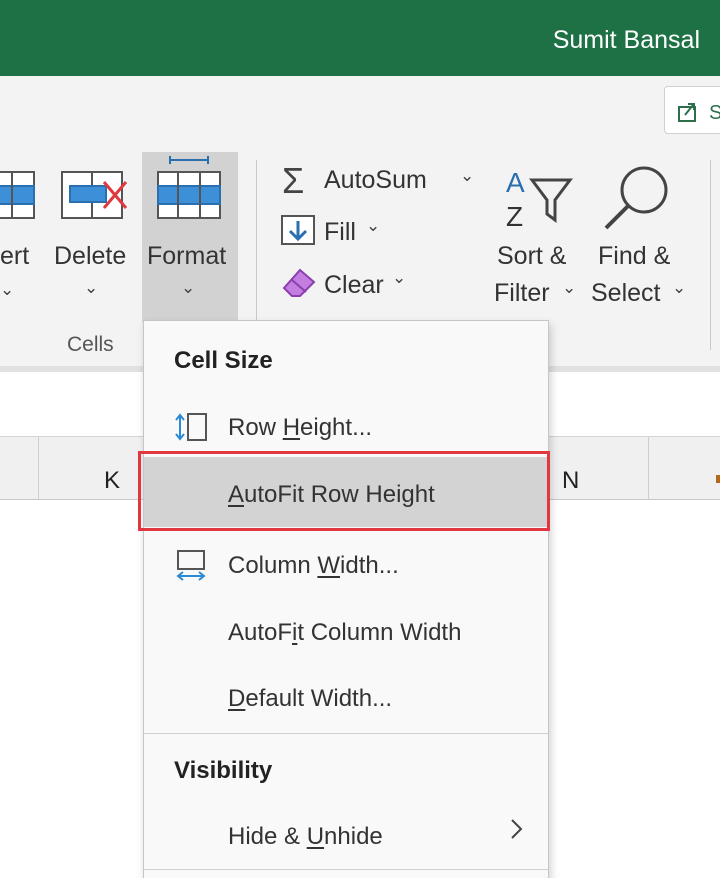  I want to click on autofit-column-width-item: AutoFit Column Width, so click(344, 633).